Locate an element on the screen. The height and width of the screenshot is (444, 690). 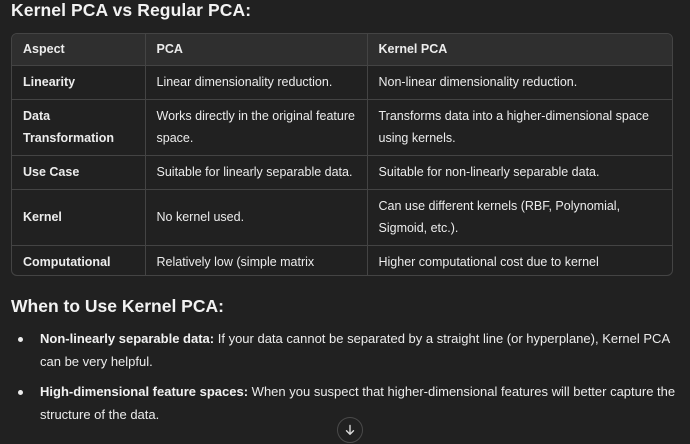
header-kernel-pca: Kernel PCA is located at coordinates (519, 50).